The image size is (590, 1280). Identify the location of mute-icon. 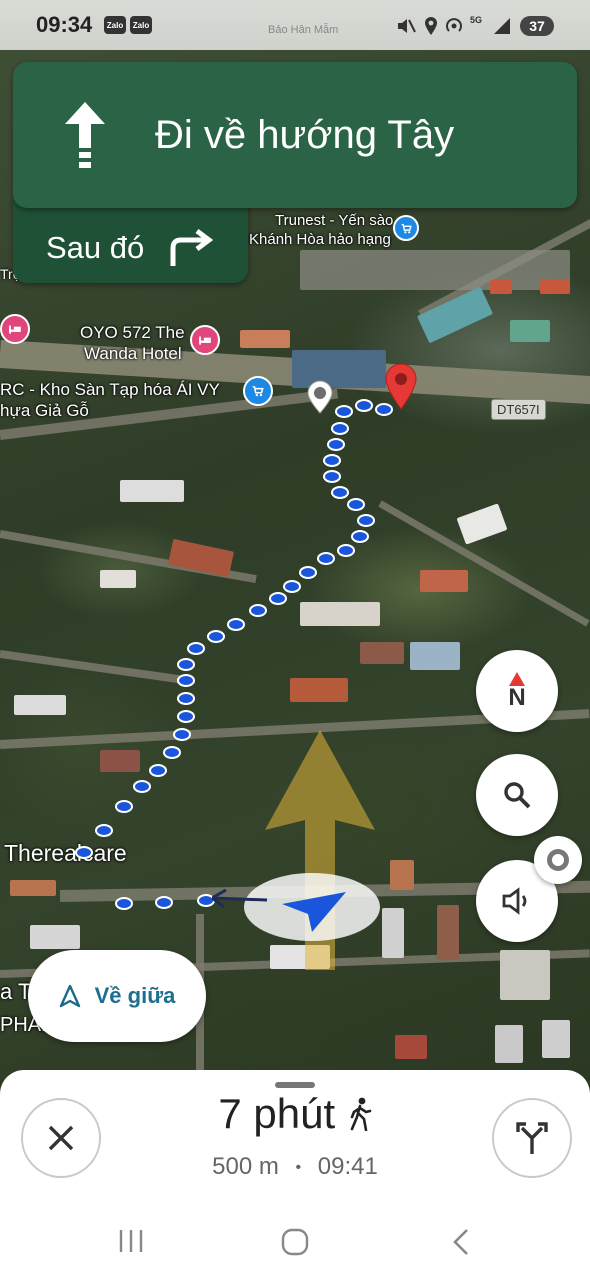
(407, 26).